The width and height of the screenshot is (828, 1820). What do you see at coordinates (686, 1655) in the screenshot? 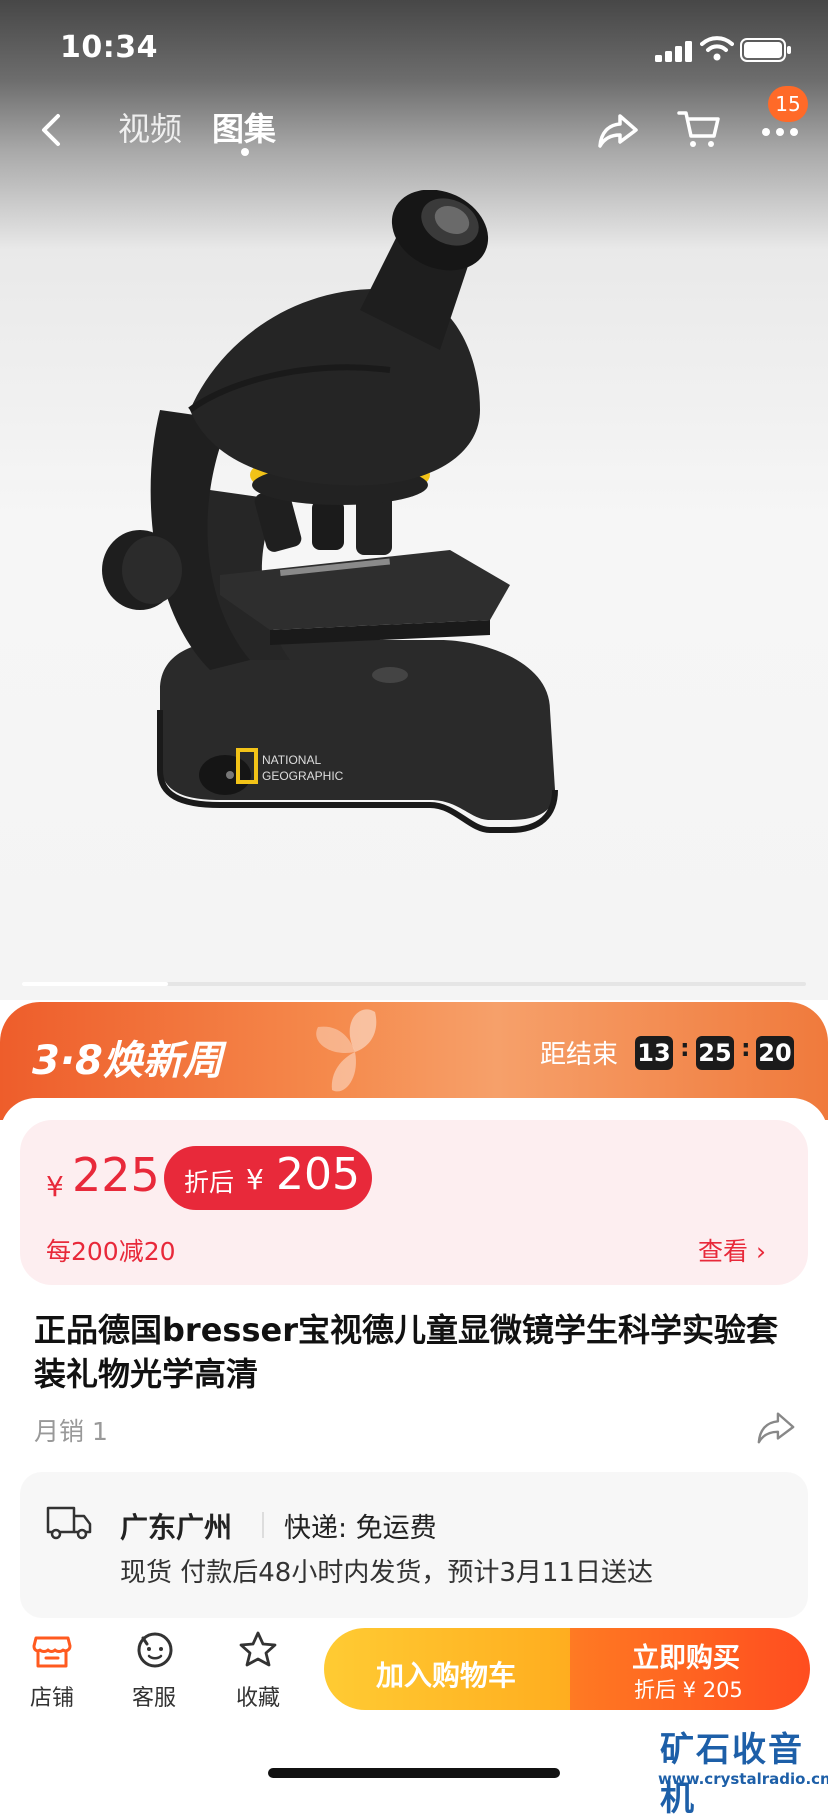
I see `buy-now-label: 立即购买` at bounding box center [686, 1655].